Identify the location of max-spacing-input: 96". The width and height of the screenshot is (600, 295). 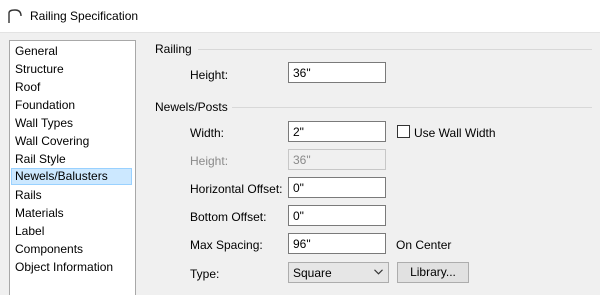
(337, 243).